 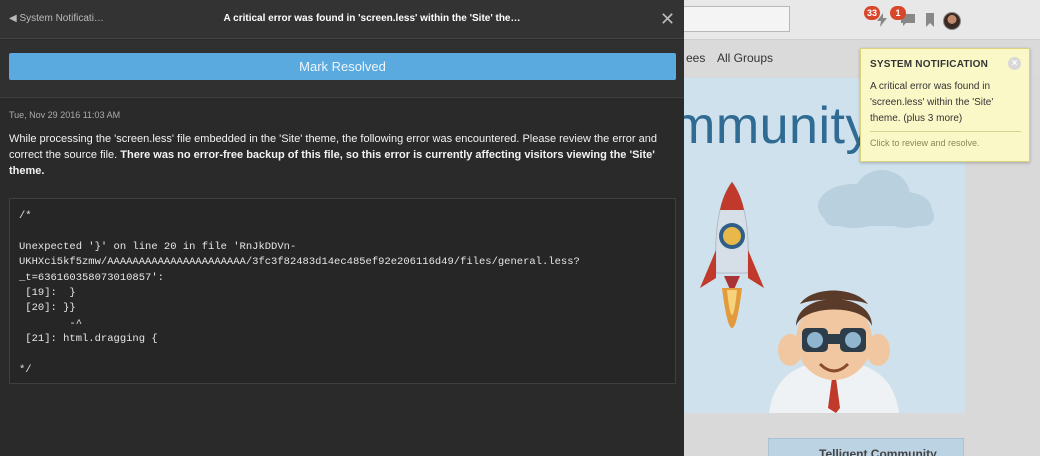 I want to click on code-line: _t=636160358073010857':, so click(x=91, y=277).